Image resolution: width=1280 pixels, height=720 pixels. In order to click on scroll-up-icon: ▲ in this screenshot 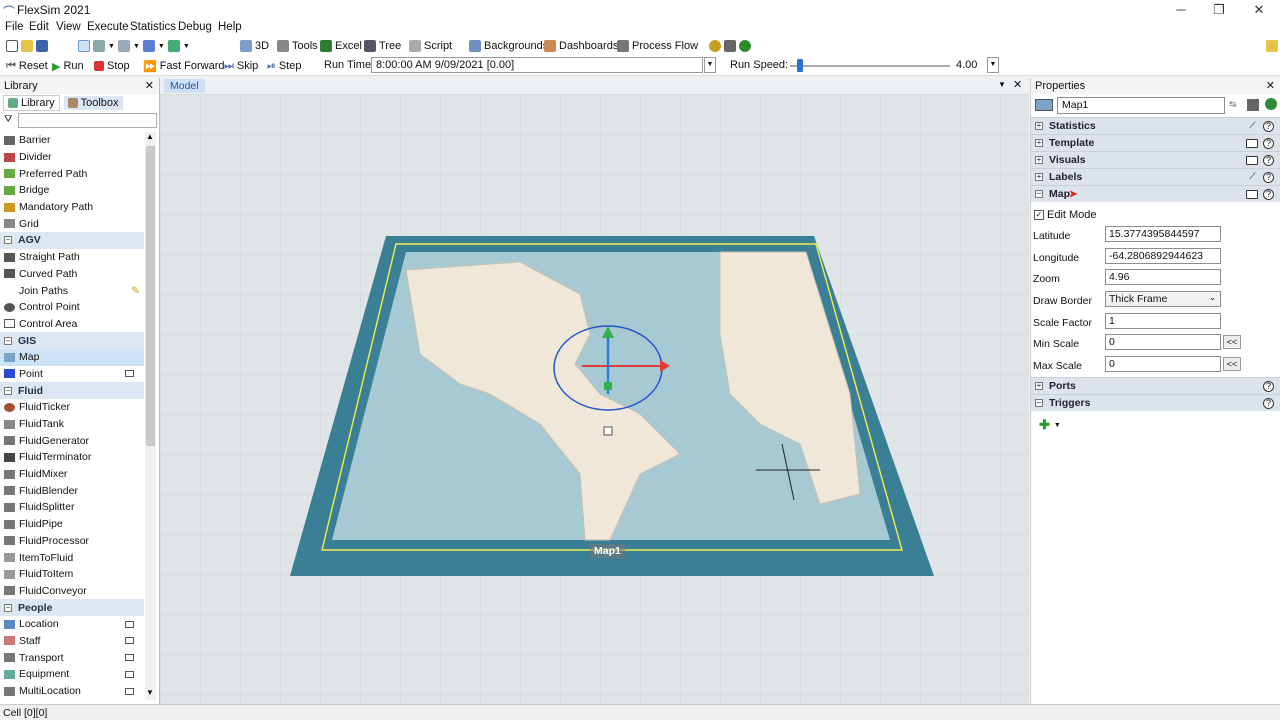, I will do `click(150, 136)`.